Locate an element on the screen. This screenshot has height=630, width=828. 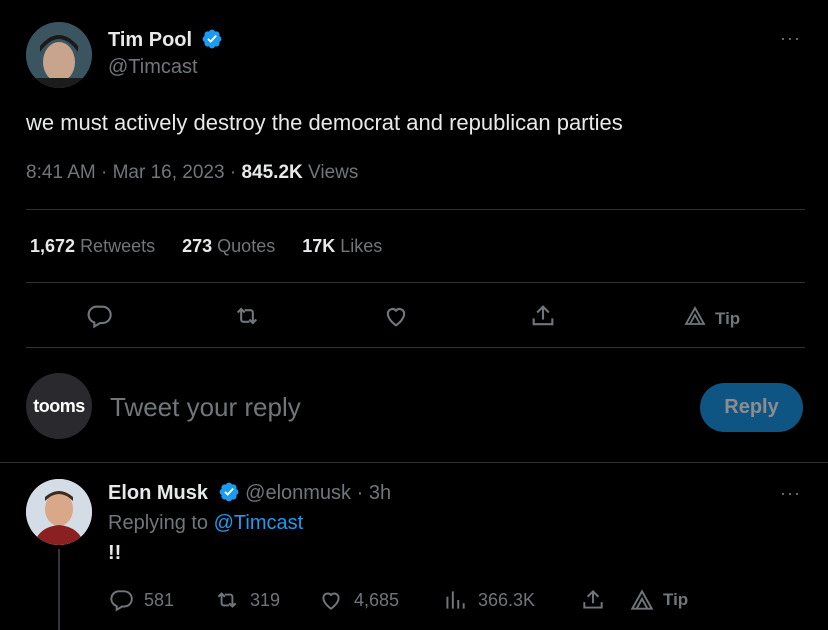
composer-avatar: tooms is located at coordinates (59, 406).